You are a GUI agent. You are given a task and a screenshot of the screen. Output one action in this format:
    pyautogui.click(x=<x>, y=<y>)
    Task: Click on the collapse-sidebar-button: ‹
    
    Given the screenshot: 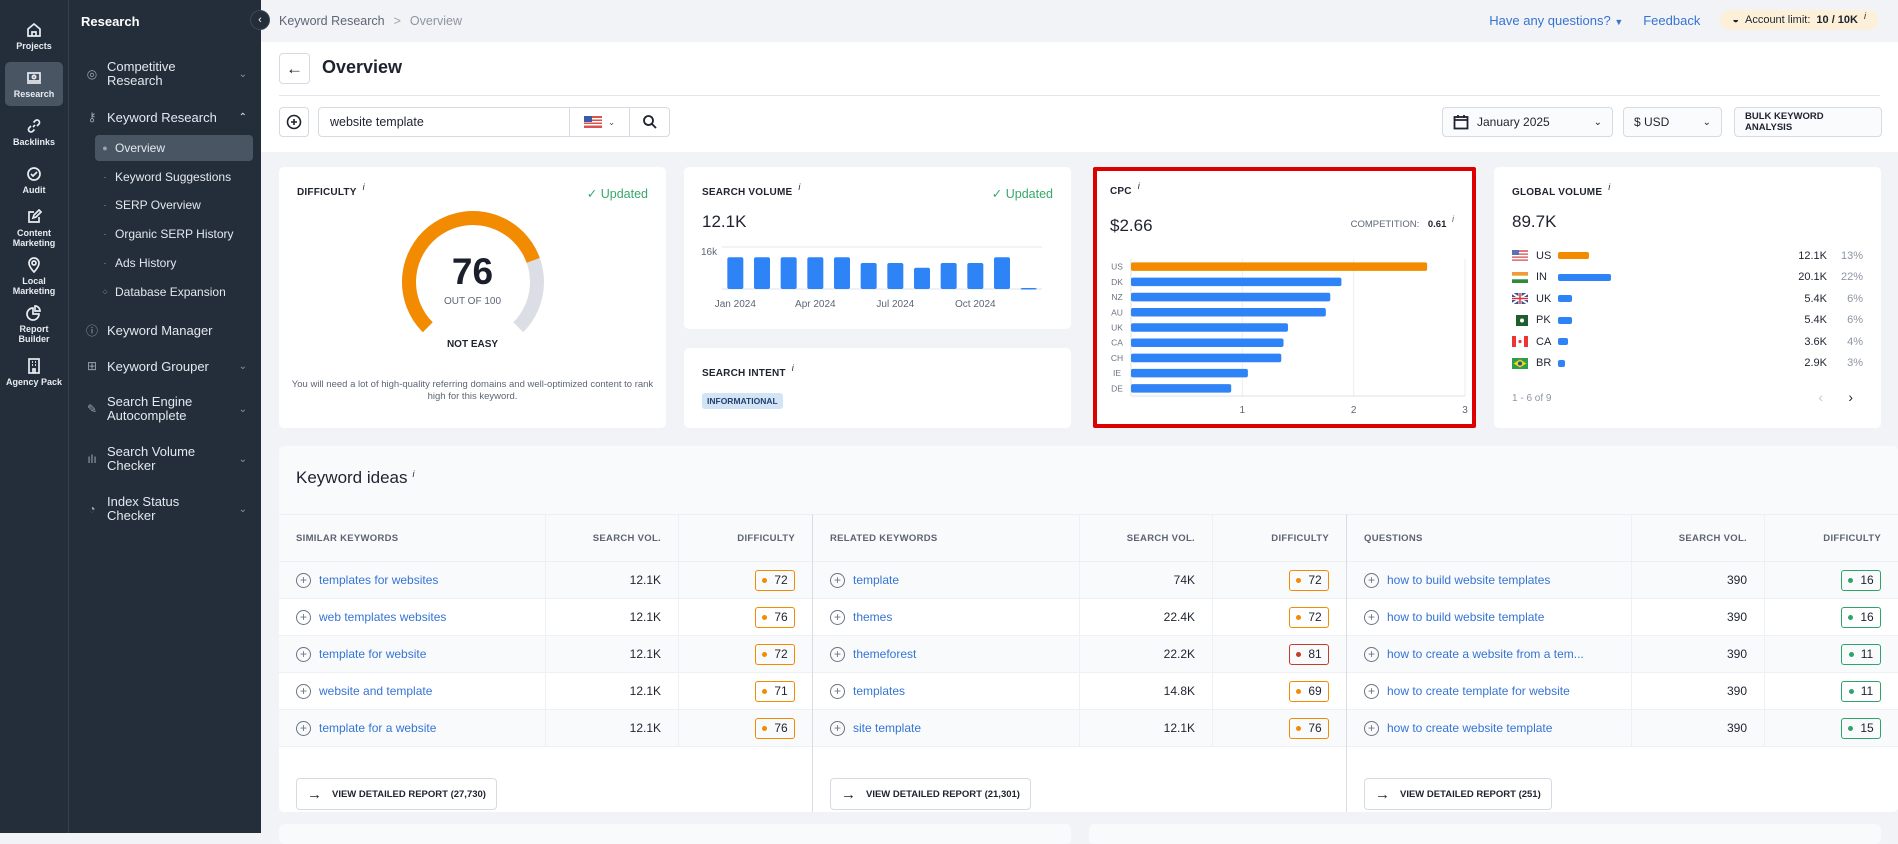 What is the action you would take?
    pyautogui.click(x=260, y=20)
    